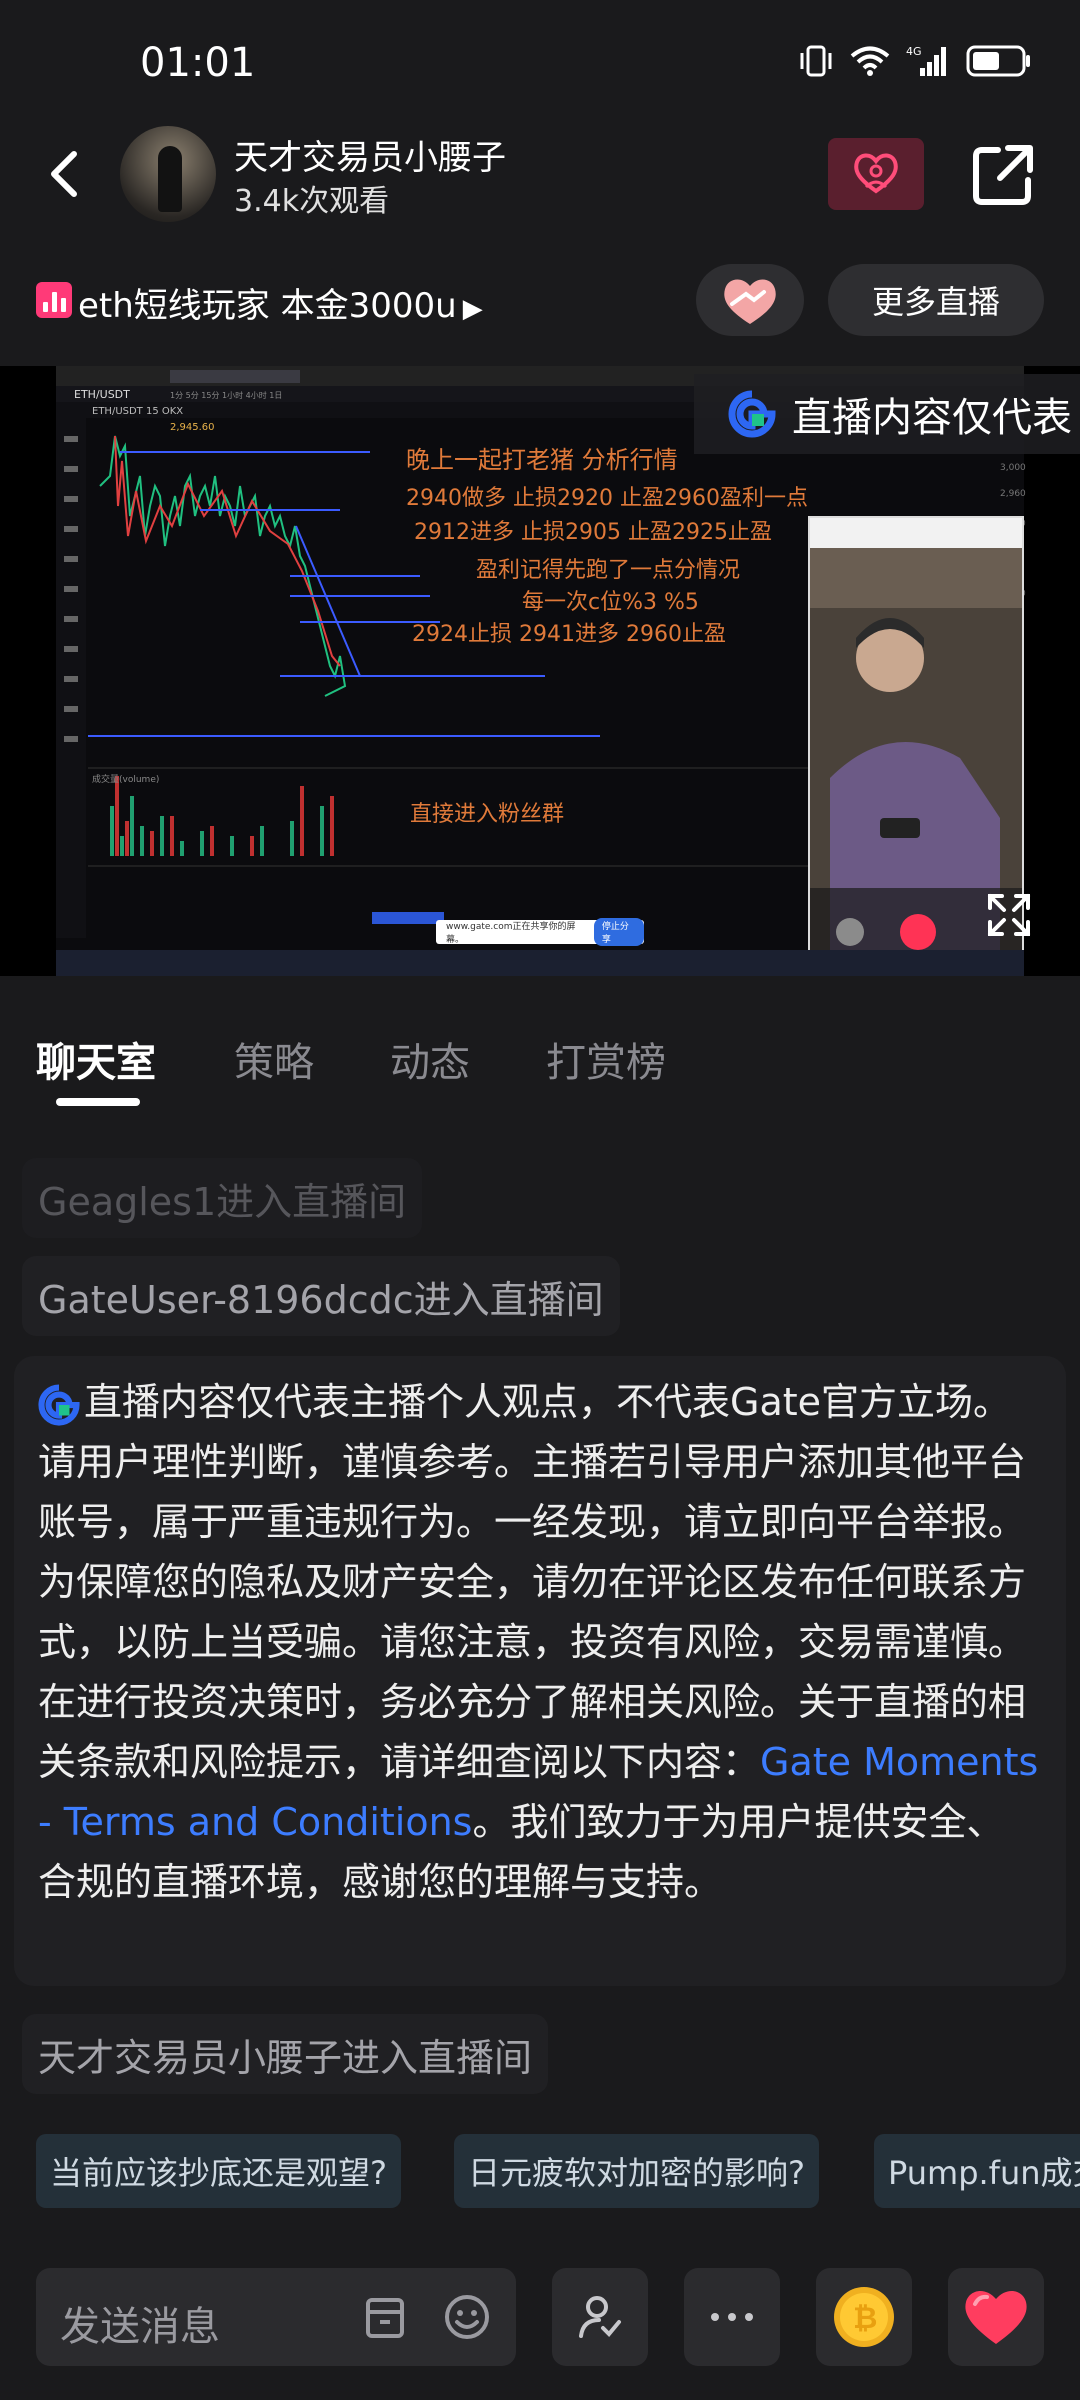 This screenshot has width=1080, height=2400. What do you see at coordinates (816, 61) in the screenshot?
I see `vibrate-icon` at bounding box center [816, 61].